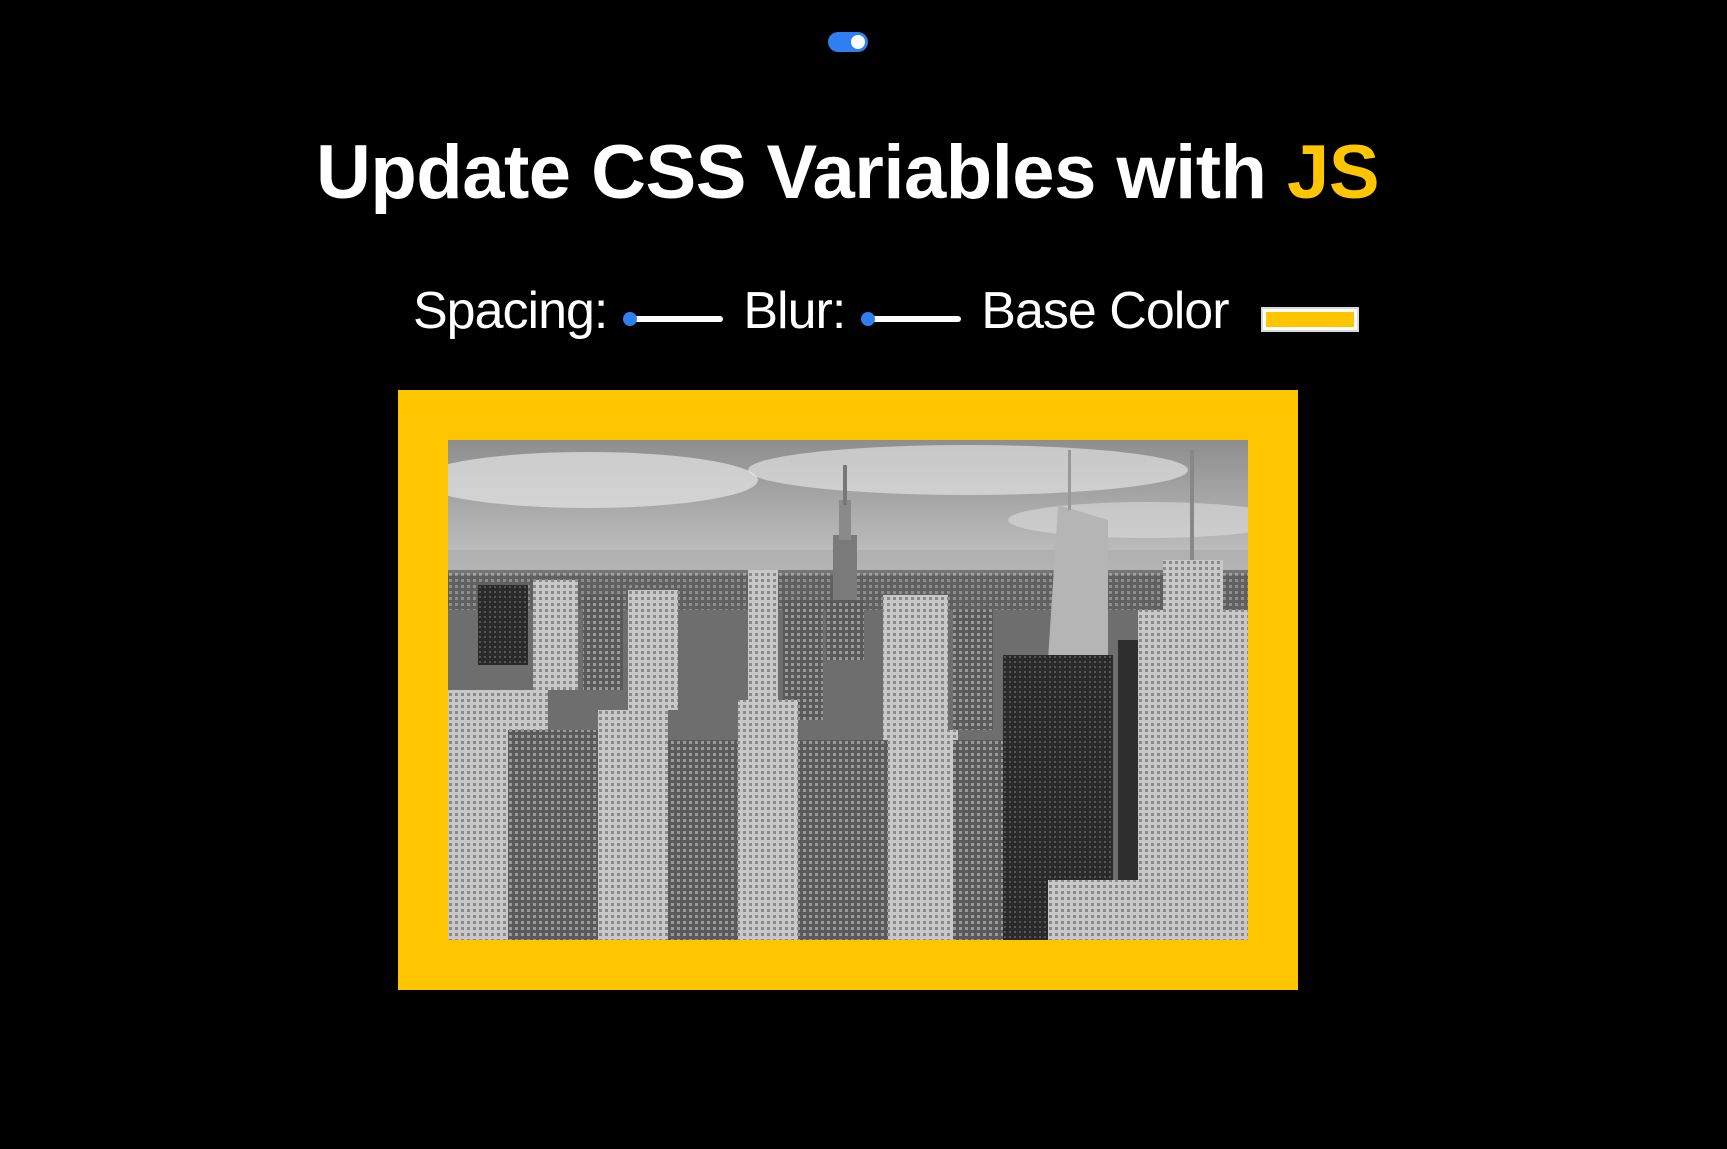 The width and height of the screenshot is (1727, 1149). I want to click on spacing-slider-thumb, so click(630, 319).